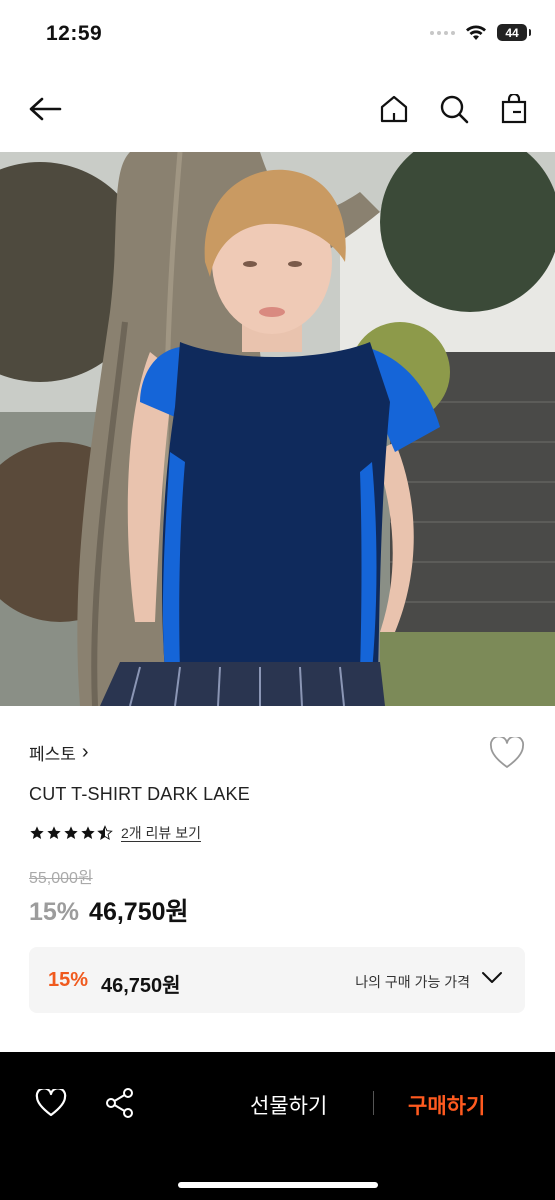  I want to click on my-price-label: 나의 구매 가능 가격, so click(412, 982).